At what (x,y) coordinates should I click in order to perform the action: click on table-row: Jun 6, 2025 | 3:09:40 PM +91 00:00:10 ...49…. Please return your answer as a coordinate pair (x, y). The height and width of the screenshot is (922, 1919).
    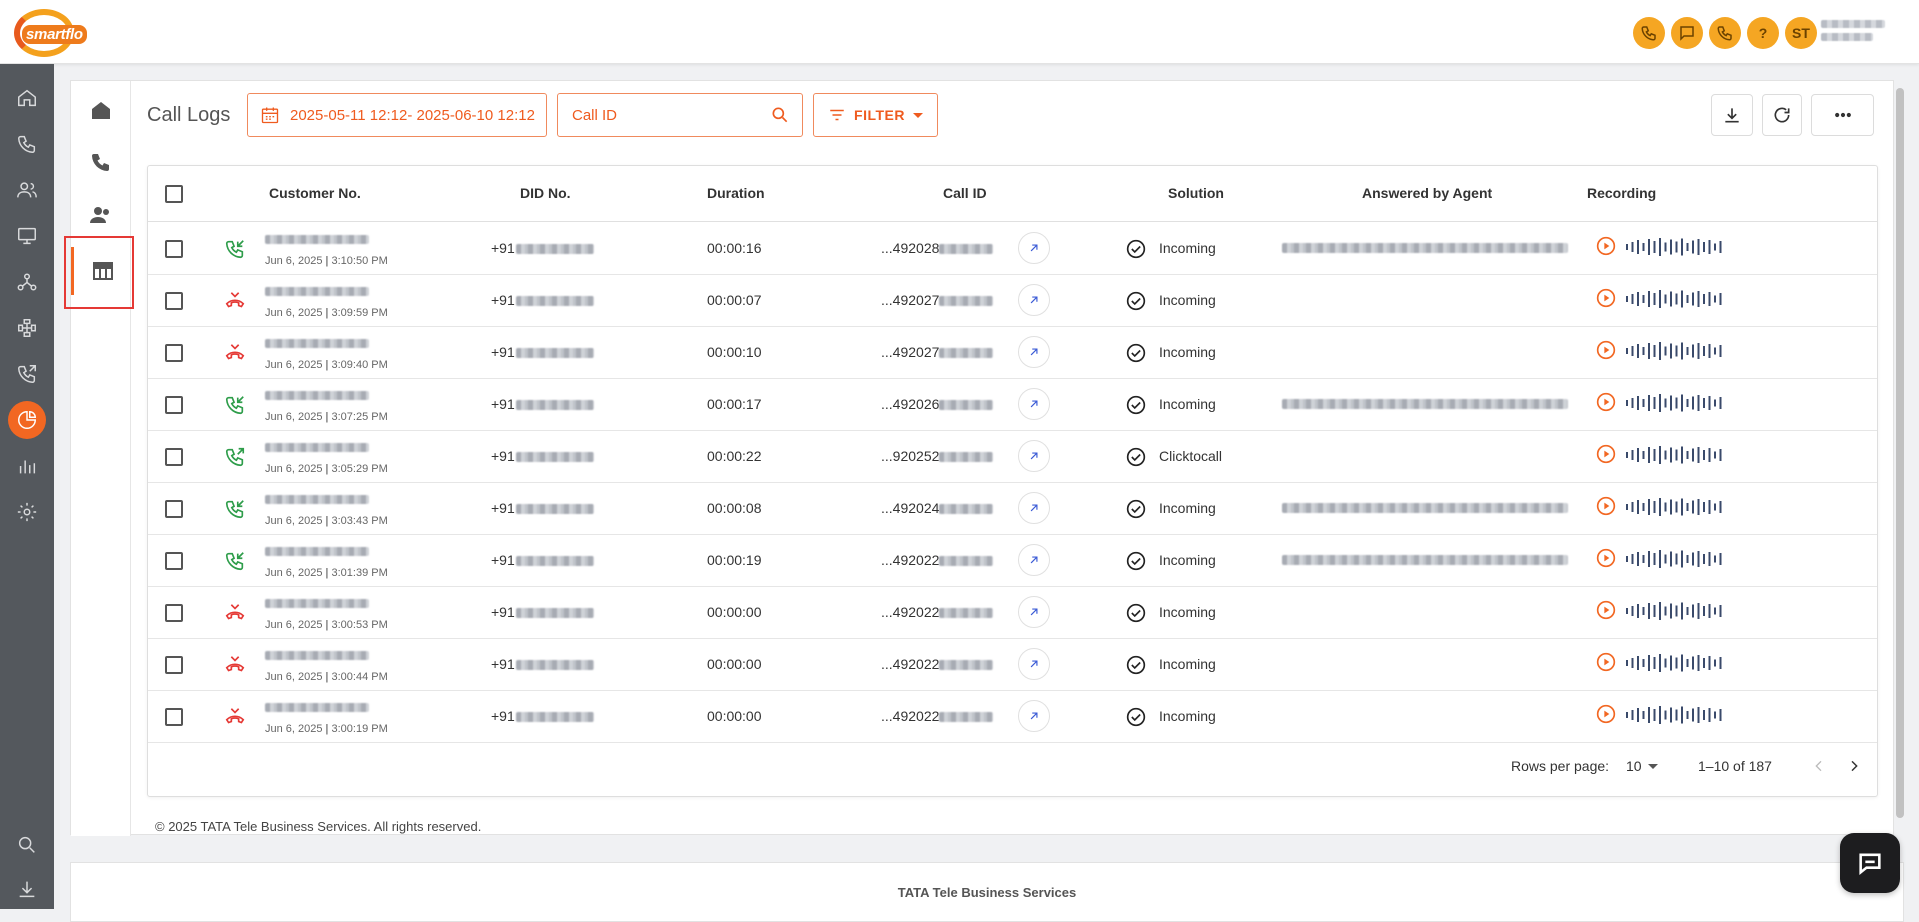
    Looking at the image, I should click on (1012, 353).